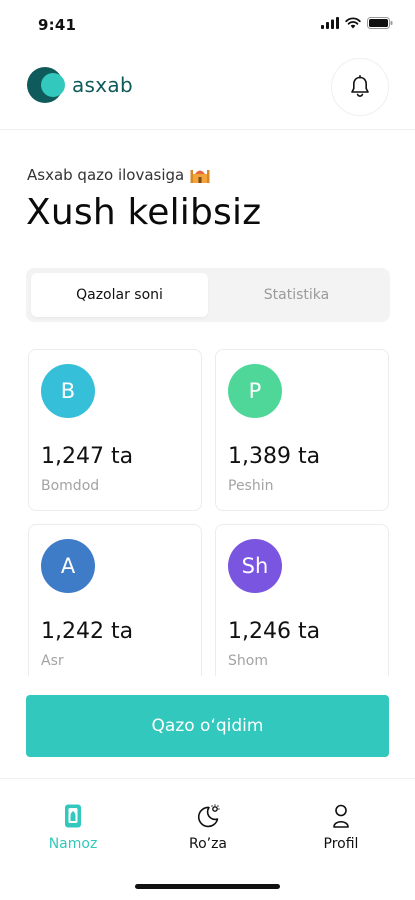 The height and width of the screenshot is (900, 415). Describe the element at coordinates (70, 486) in the screenshot. I see `prayer-name: Bomdod` at that location.